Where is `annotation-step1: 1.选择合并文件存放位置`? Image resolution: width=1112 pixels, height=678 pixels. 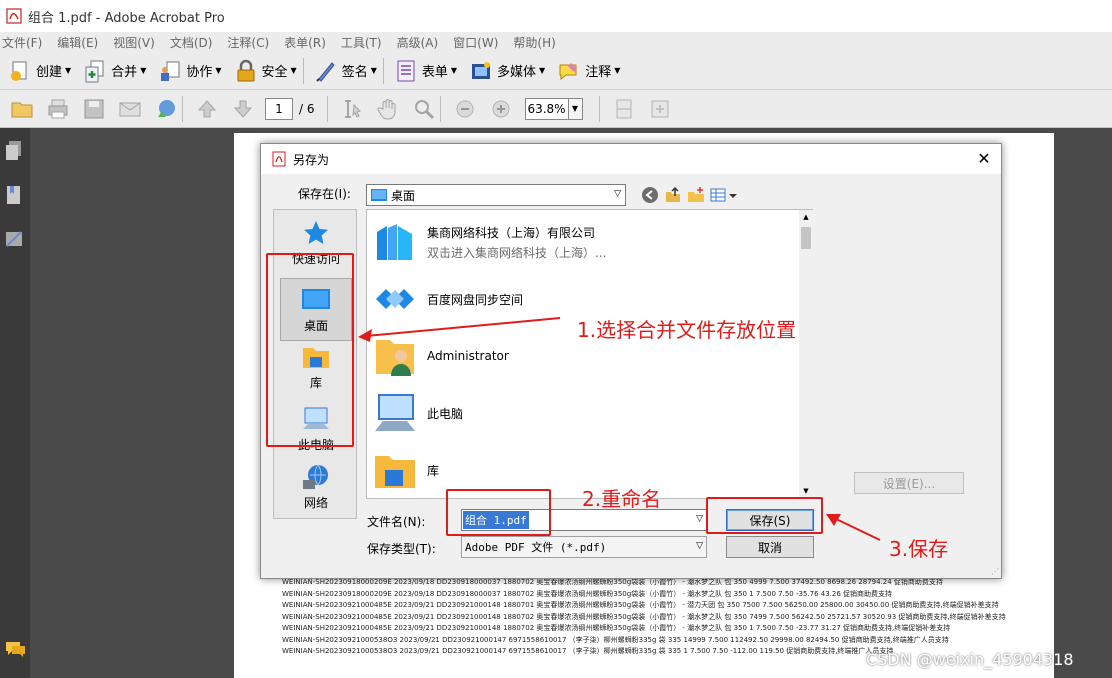 annotation-step1: 1.选择合并文件存放位置 is located at coordinates (687, 330).